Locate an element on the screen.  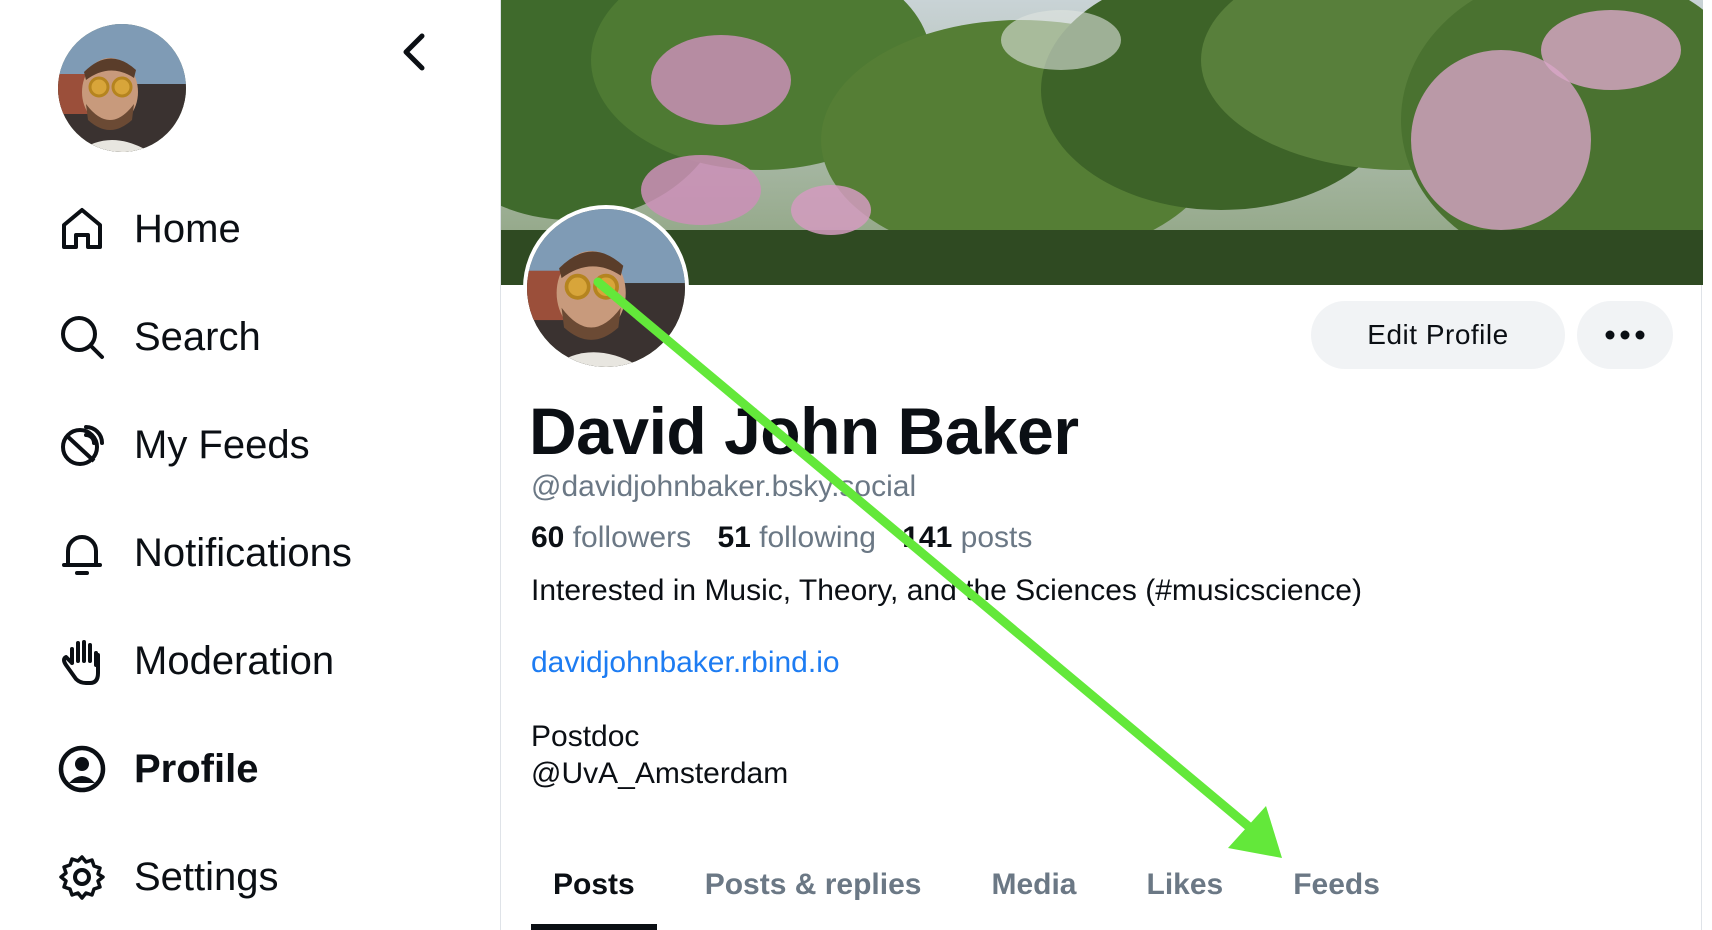
sidebar-item-notifications: Notifications is located at coordinates (205, 553).